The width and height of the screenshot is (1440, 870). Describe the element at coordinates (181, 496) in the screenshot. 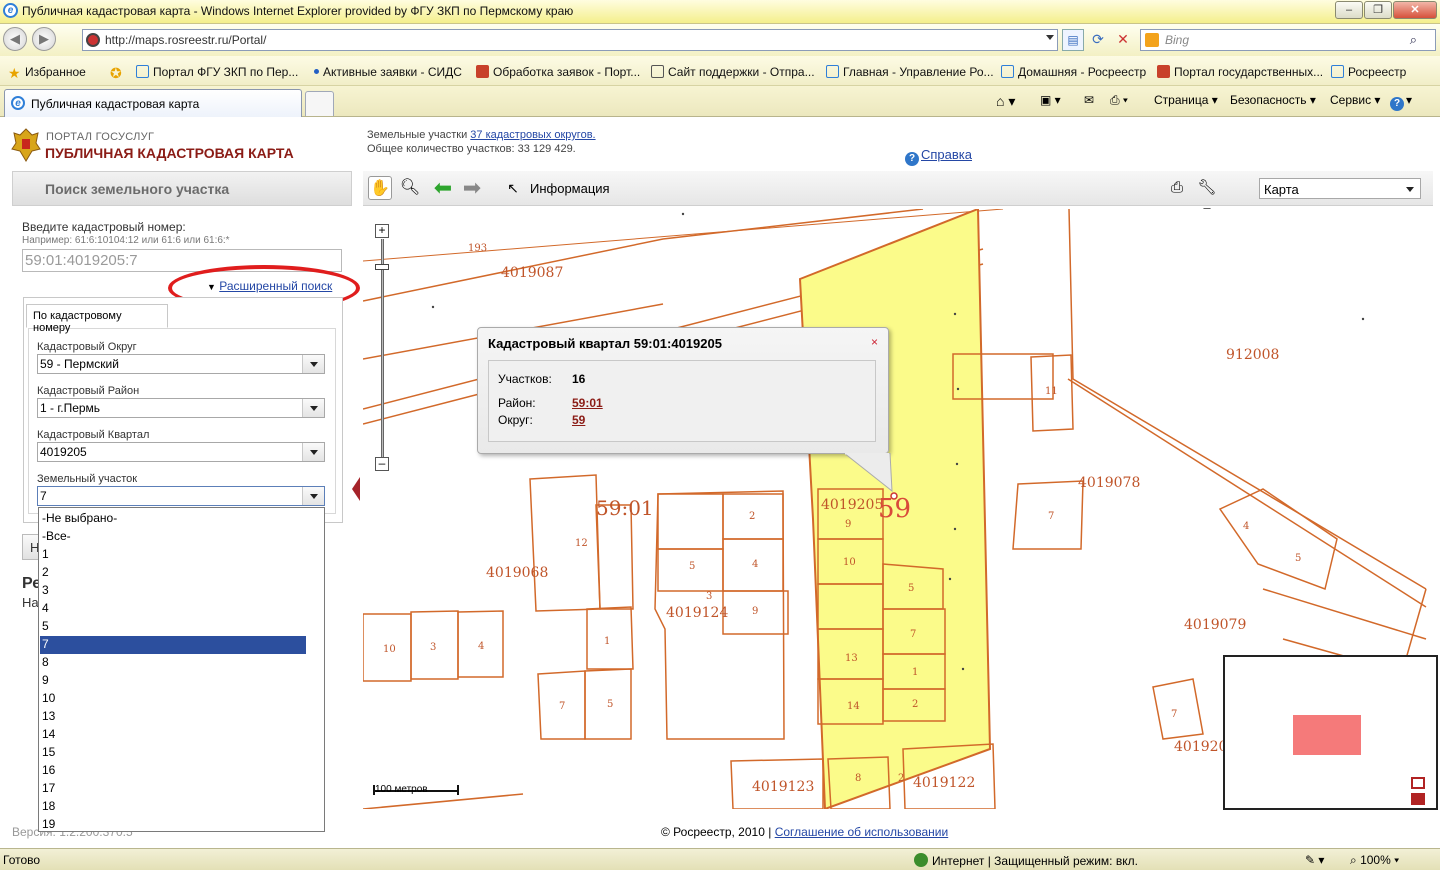

I see `parcel-select: 7` at that location.